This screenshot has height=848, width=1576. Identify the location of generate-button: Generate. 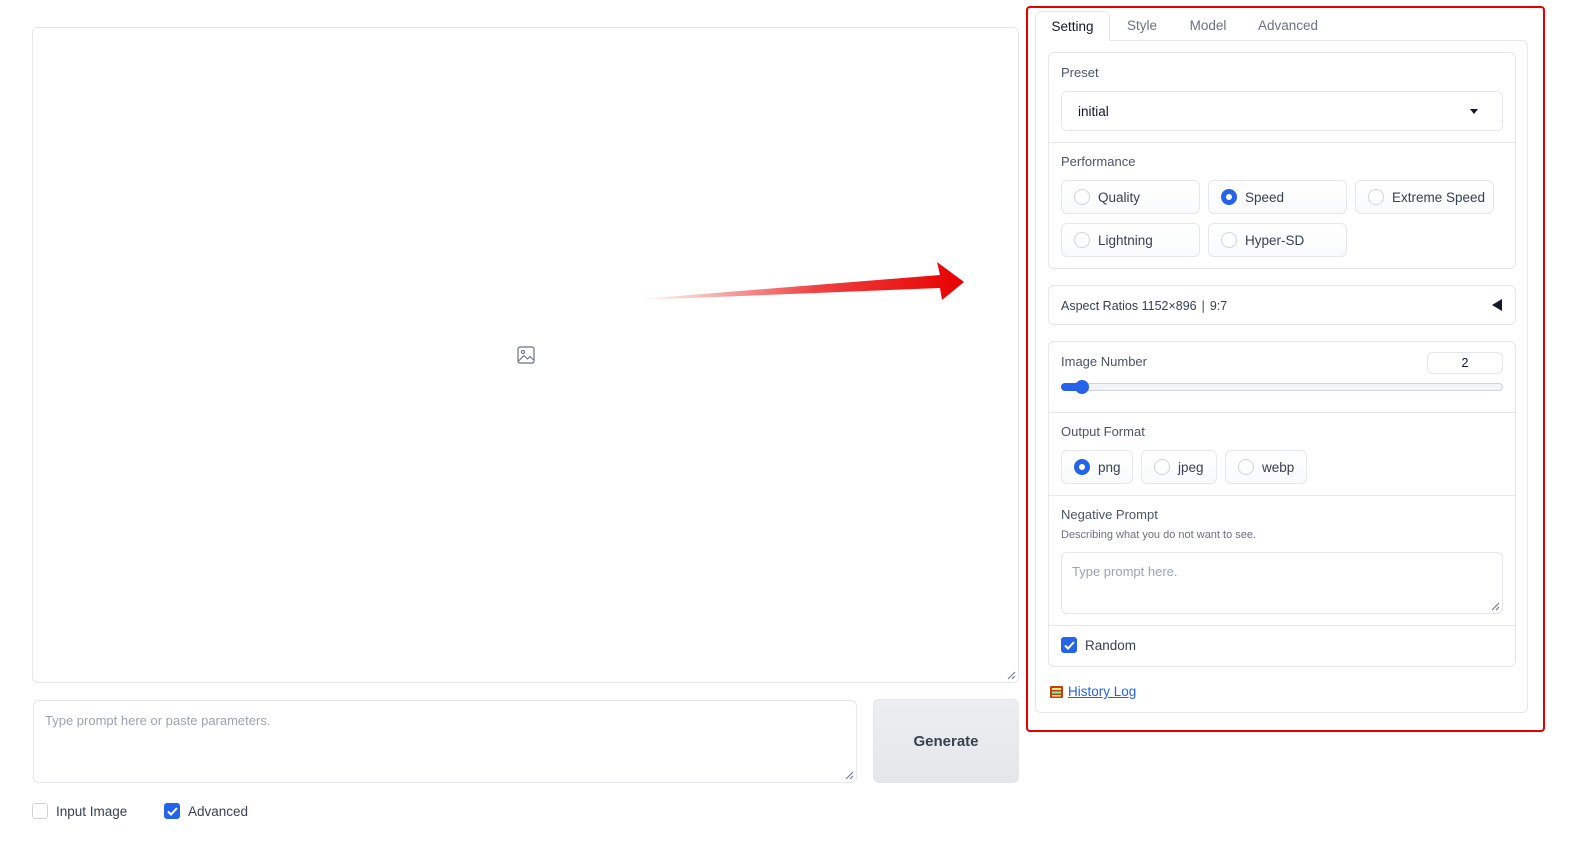
(946, 741).